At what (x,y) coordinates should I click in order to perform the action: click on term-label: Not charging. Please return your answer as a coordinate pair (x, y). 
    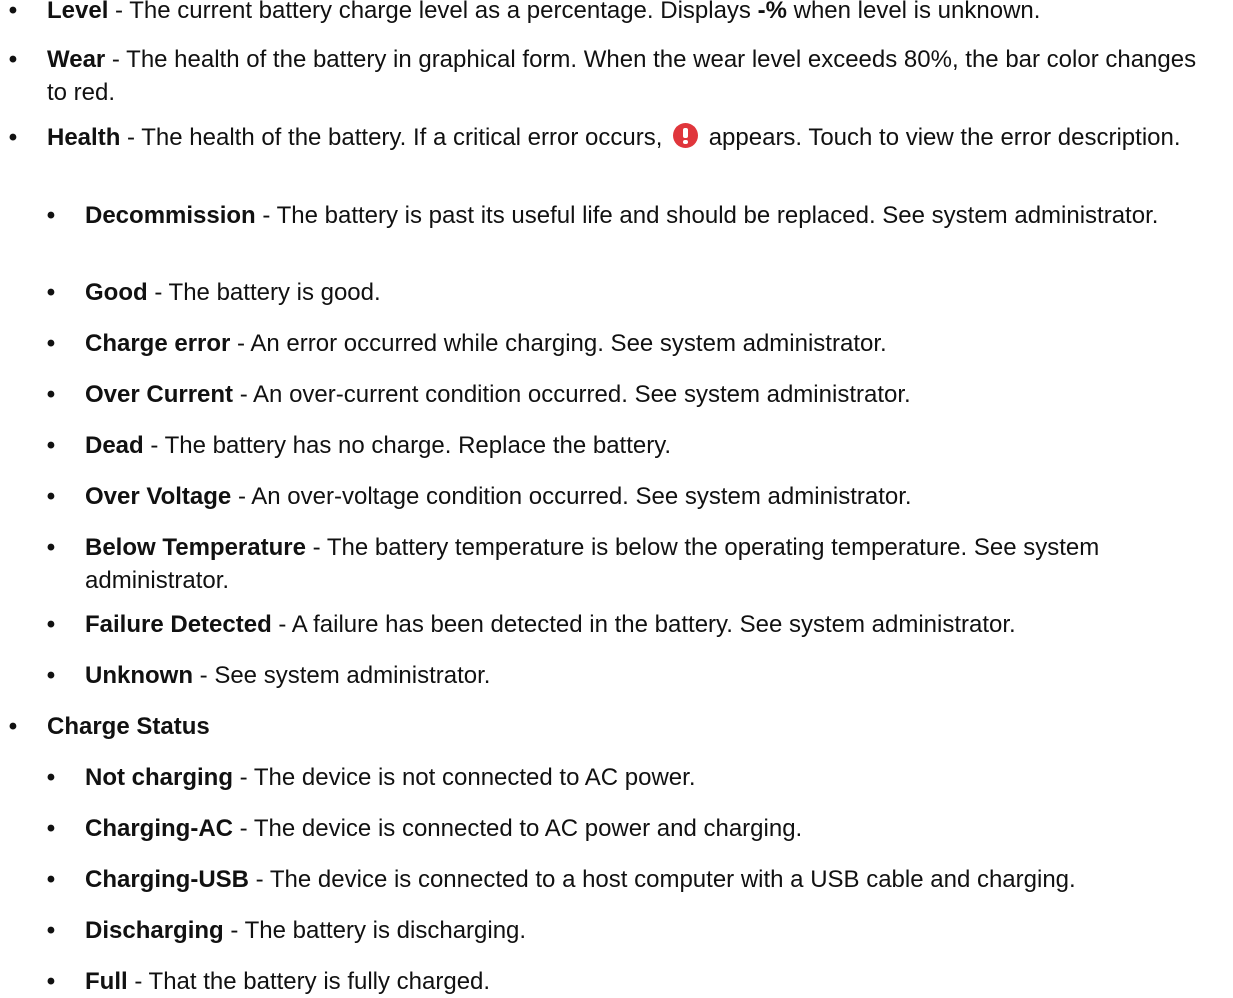
    Looking at the image, I should click on (159, 777).